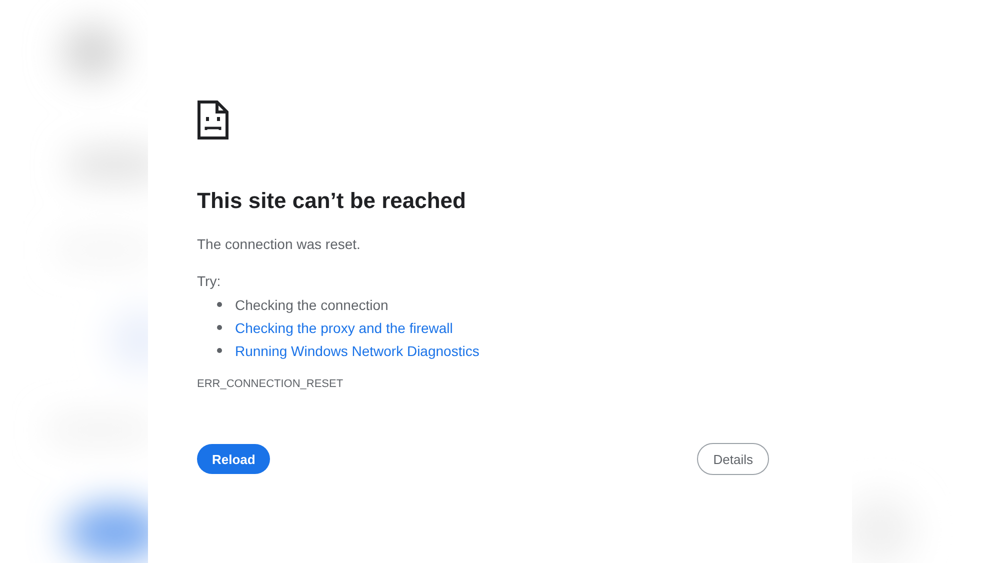 Image resolution: width=1000 pixels, height=563 pixels. What do you see at coordinates (279, 244) in the screenshot?
I see `error-message: The connection was reset.` at bounding box center [279, 244].